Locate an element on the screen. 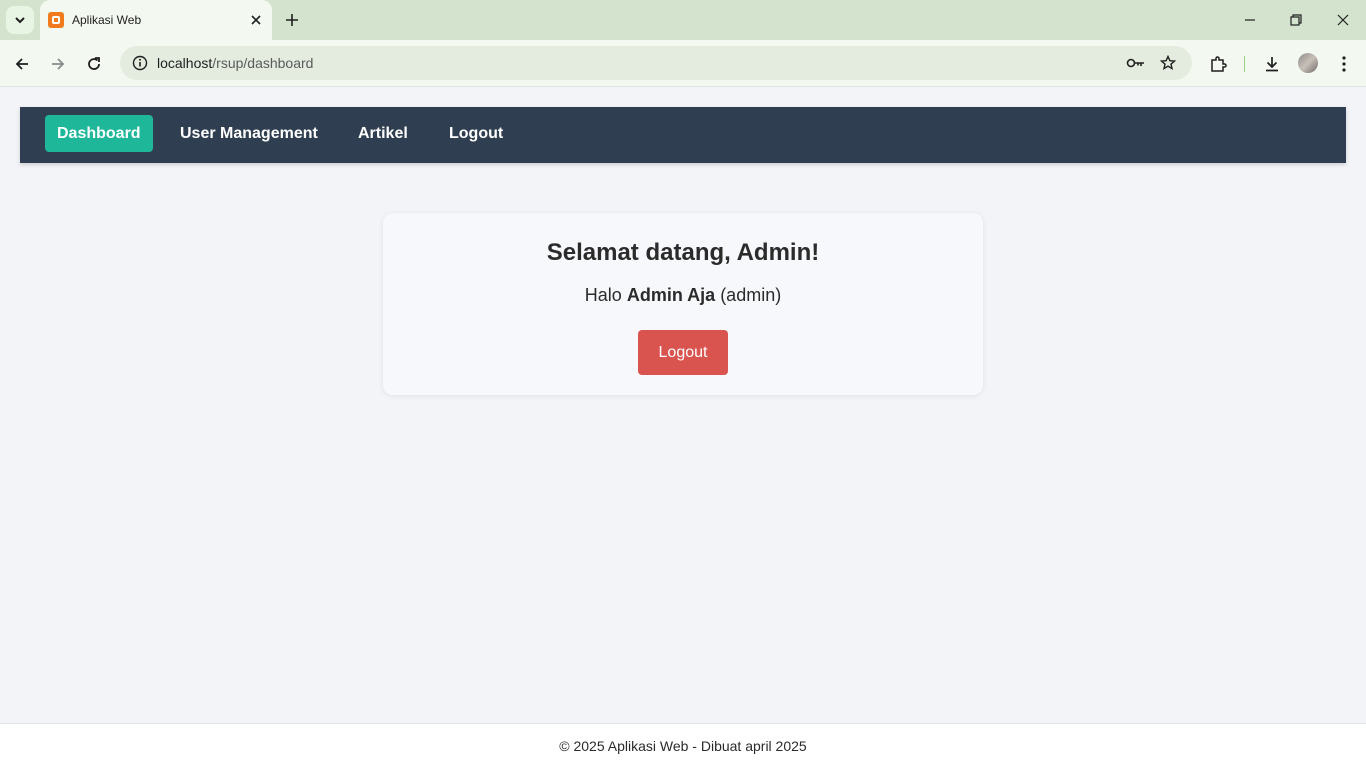  extensions-button is located at coordinates (1218, 64).